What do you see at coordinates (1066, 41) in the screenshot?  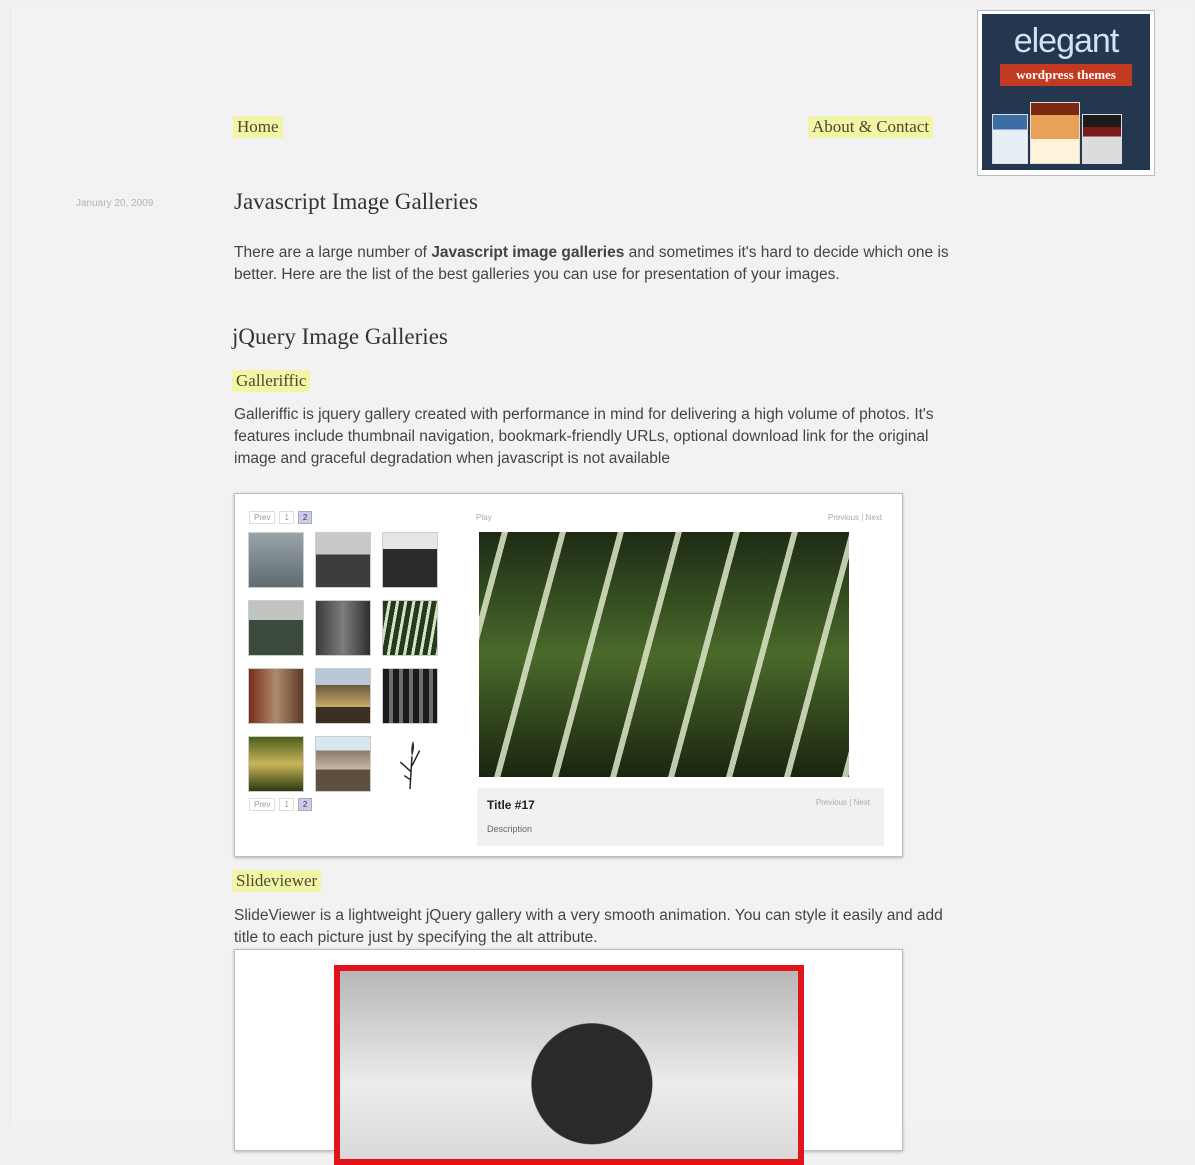 I see `ad-brand-text: elegant` at bounding box center [1066, 41].